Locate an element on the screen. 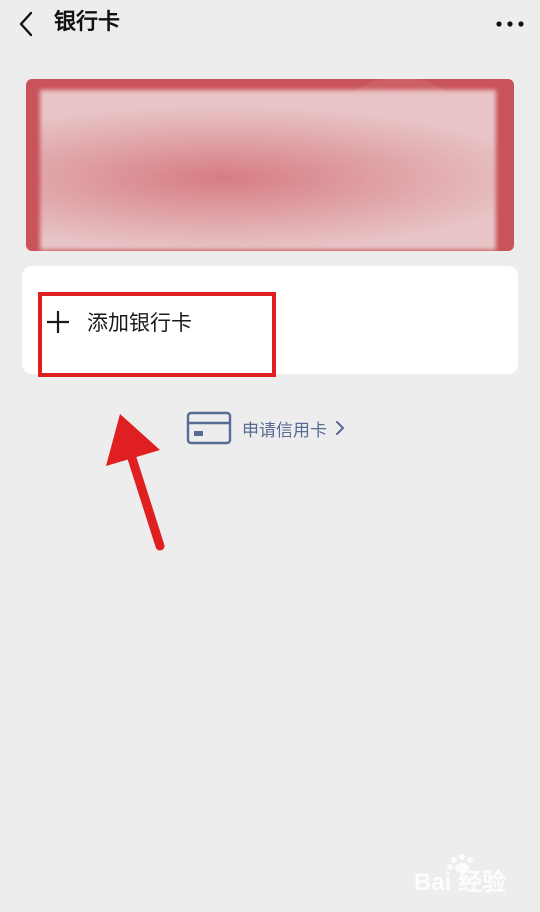 The height and width of the screenshot is (912, 540). add-bank-card-button: 添加银行卡 is located at coordinates (118, 322).